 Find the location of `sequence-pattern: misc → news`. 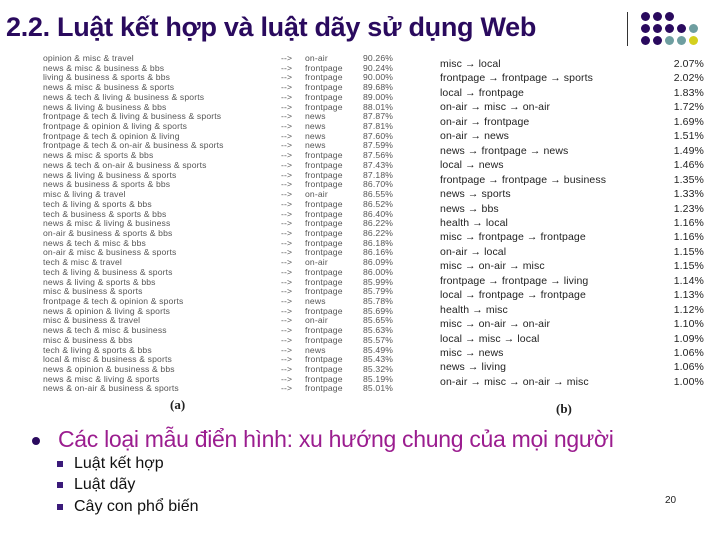

sequence-pattern: misc → news is located at coordinates (472, 353).